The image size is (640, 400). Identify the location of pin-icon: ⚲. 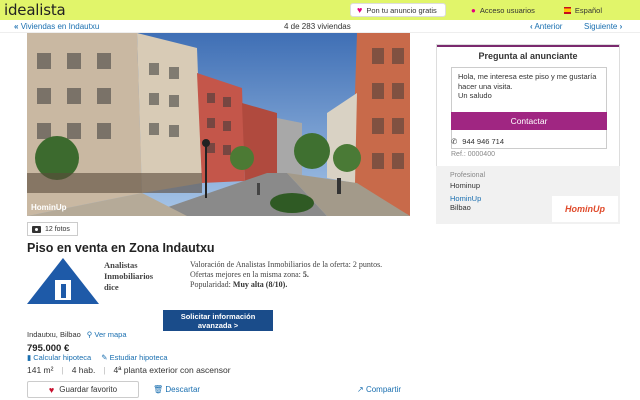
(89, 334).